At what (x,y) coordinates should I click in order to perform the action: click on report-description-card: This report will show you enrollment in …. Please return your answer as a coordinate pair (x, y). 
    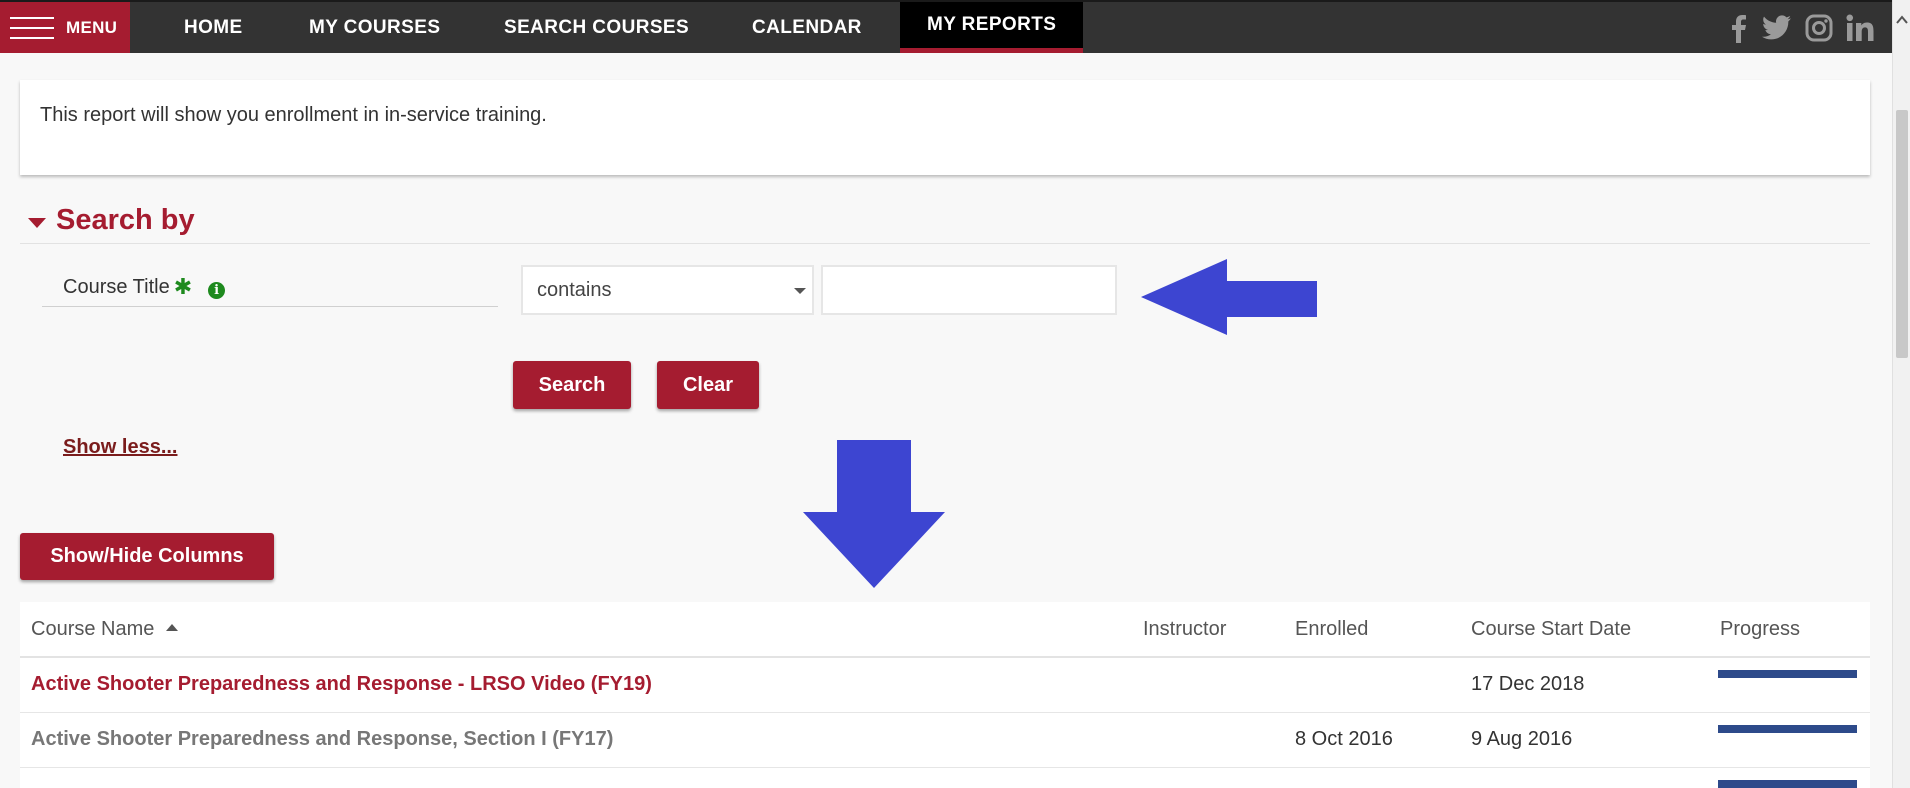
    Looking at the image, I should click on (945, 127).